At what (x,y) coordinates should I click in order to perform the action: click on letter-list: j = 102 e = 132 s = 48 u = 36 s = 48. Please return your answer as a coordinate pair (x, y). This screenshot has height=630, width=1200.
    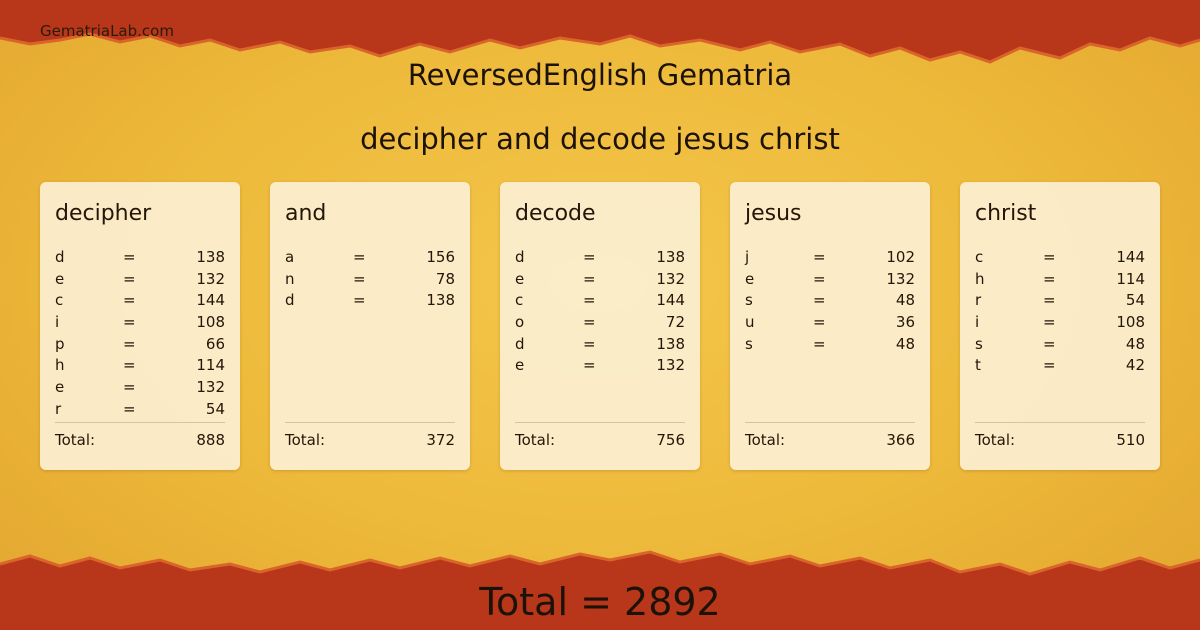
    Looking at the image, I should click on (830, 332).